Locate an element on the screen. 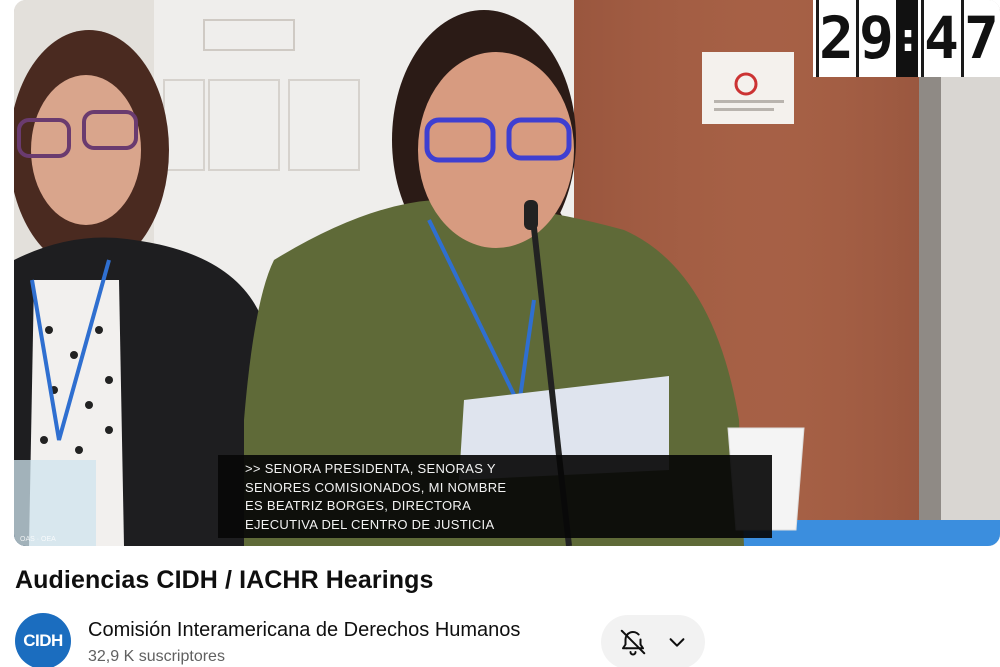 The width and height of the screenshot is (1000, 667). channel-avatar: CIDH is located at coordinates (43, 640).